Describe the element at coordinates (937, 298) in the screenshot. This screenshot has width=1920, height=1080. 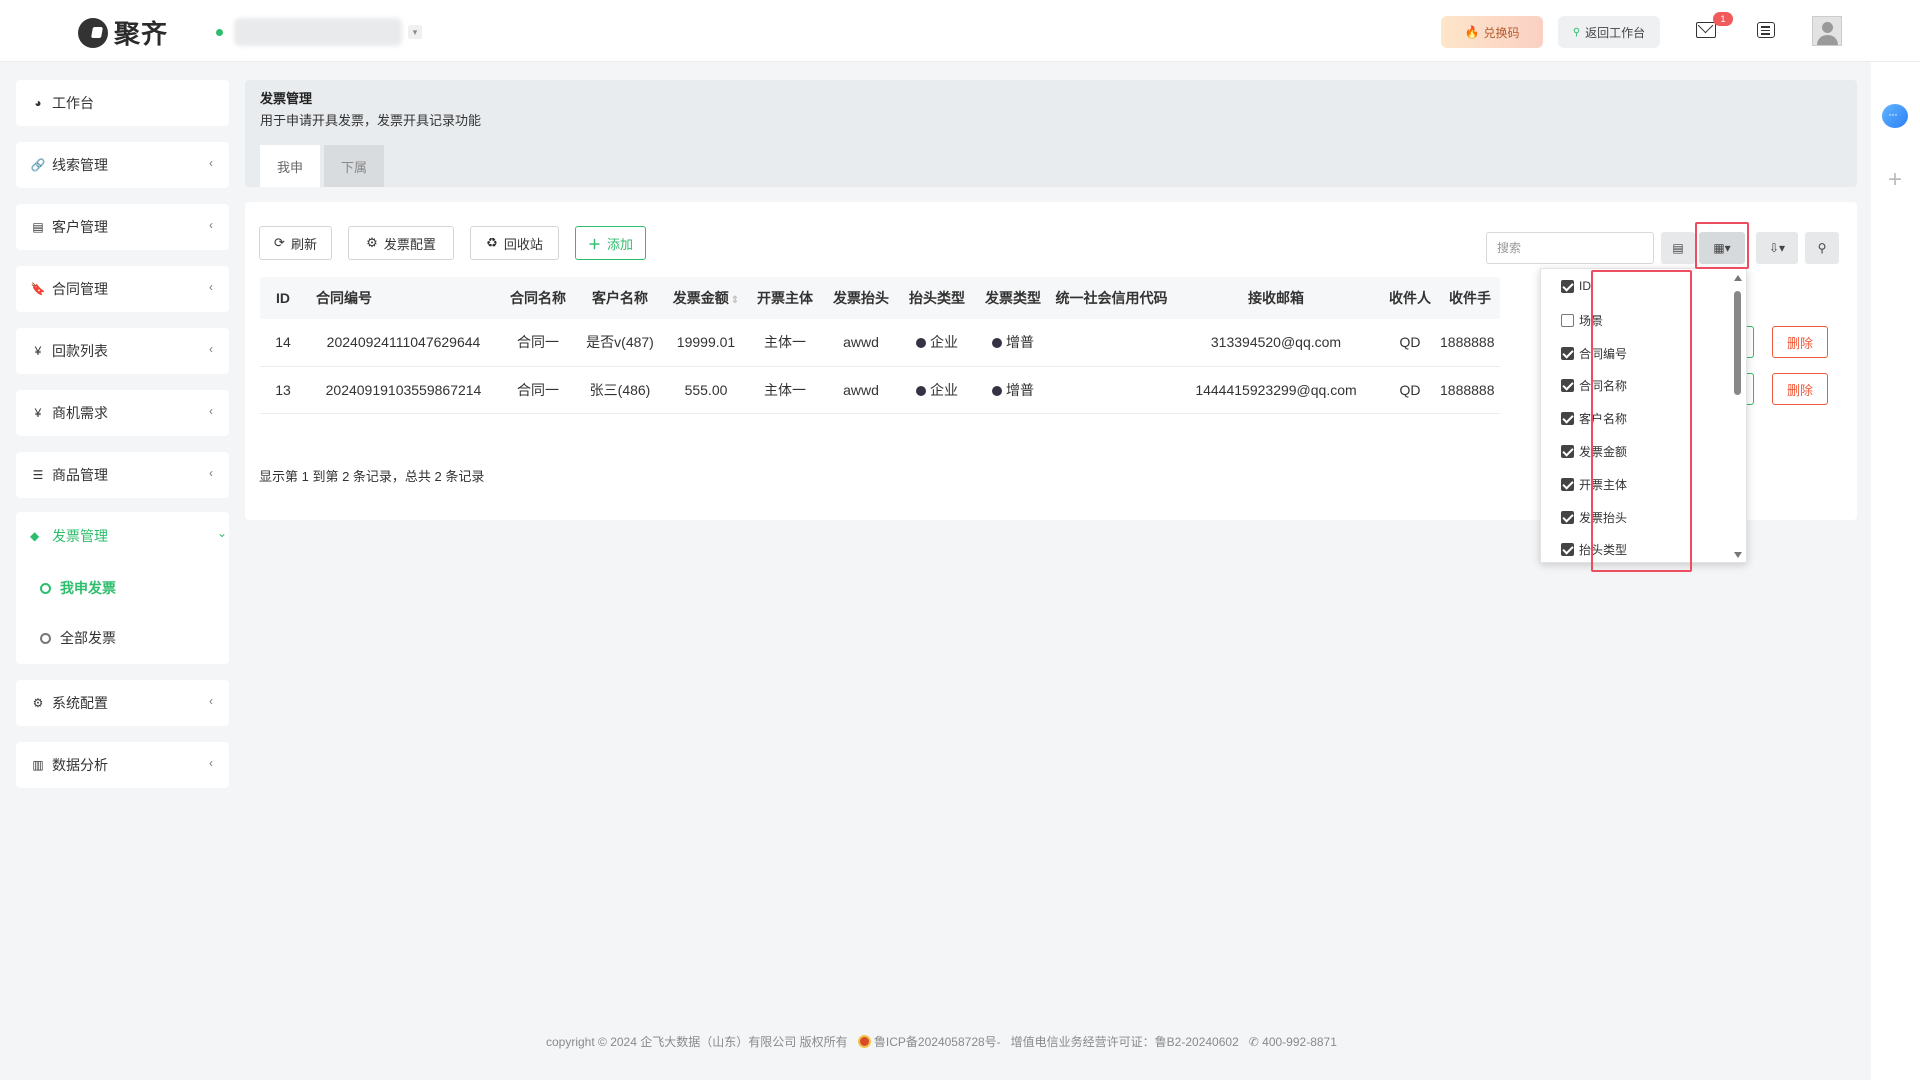
I see `column-header: 抬头类型` at that location.